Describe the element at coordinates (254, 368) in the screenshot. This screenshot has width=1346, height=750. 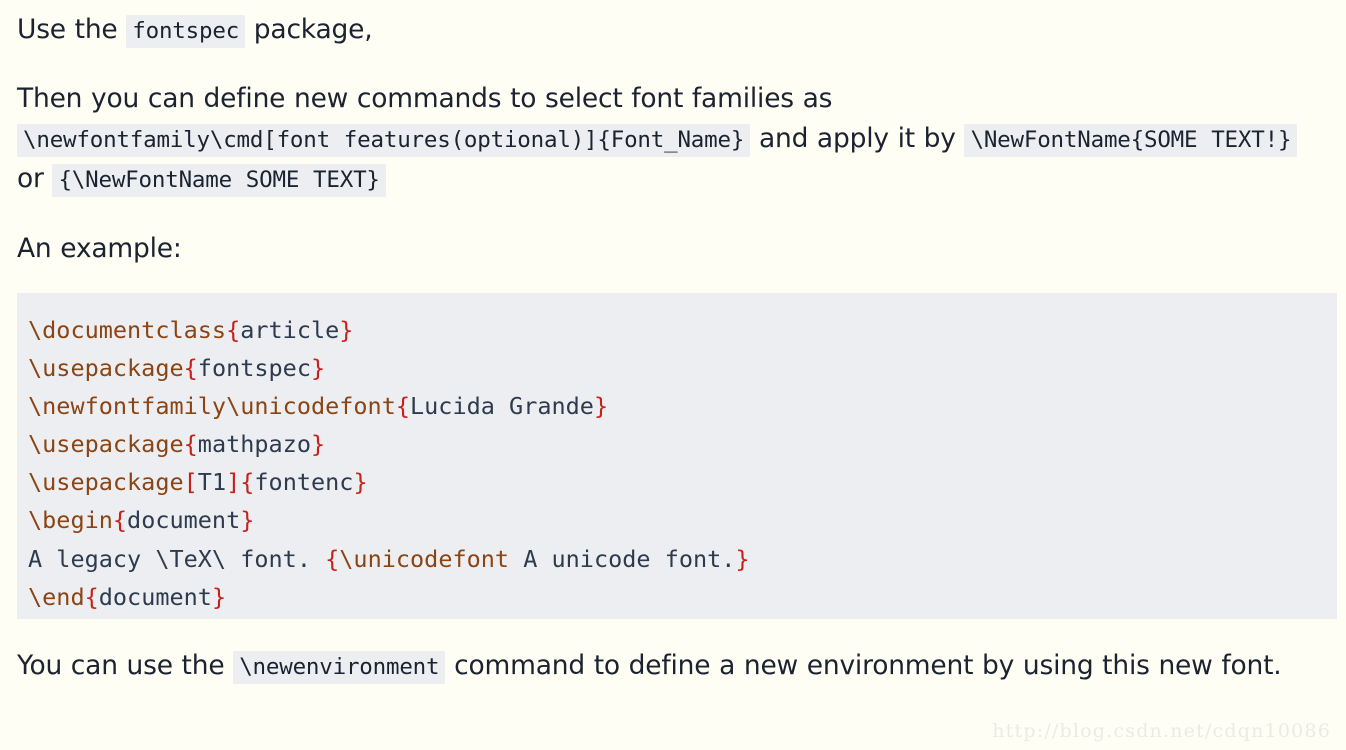
I see `code-token: fontspec` at that location.